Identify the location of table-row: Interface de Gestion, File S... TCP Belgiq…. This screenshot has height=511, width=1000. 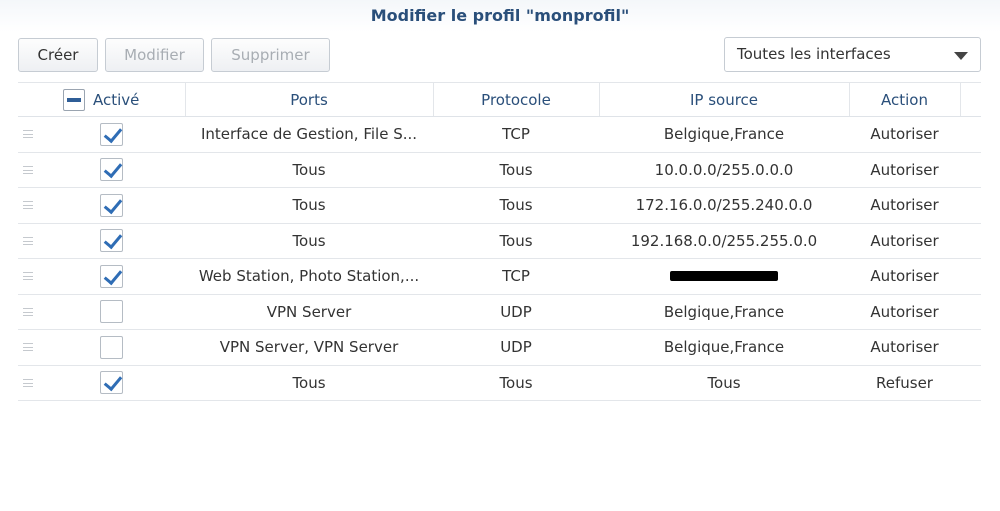
(499, 135).